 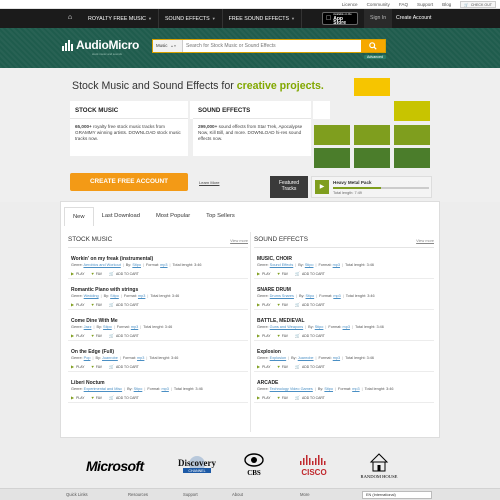 What do you see at coordinates (92, 352) in the screenshot?
I see `track-title: On the Edge (Full)` at bounding box center [92, 352].